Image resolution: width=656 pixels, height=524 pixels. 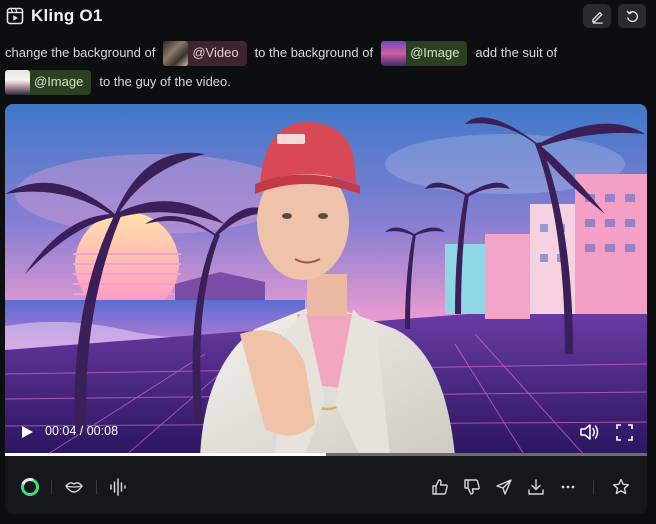 What do you see at coordinates (67, 15) in the screenshot?
I see `page-title: Kling O1` at bounding box center [67, 15].